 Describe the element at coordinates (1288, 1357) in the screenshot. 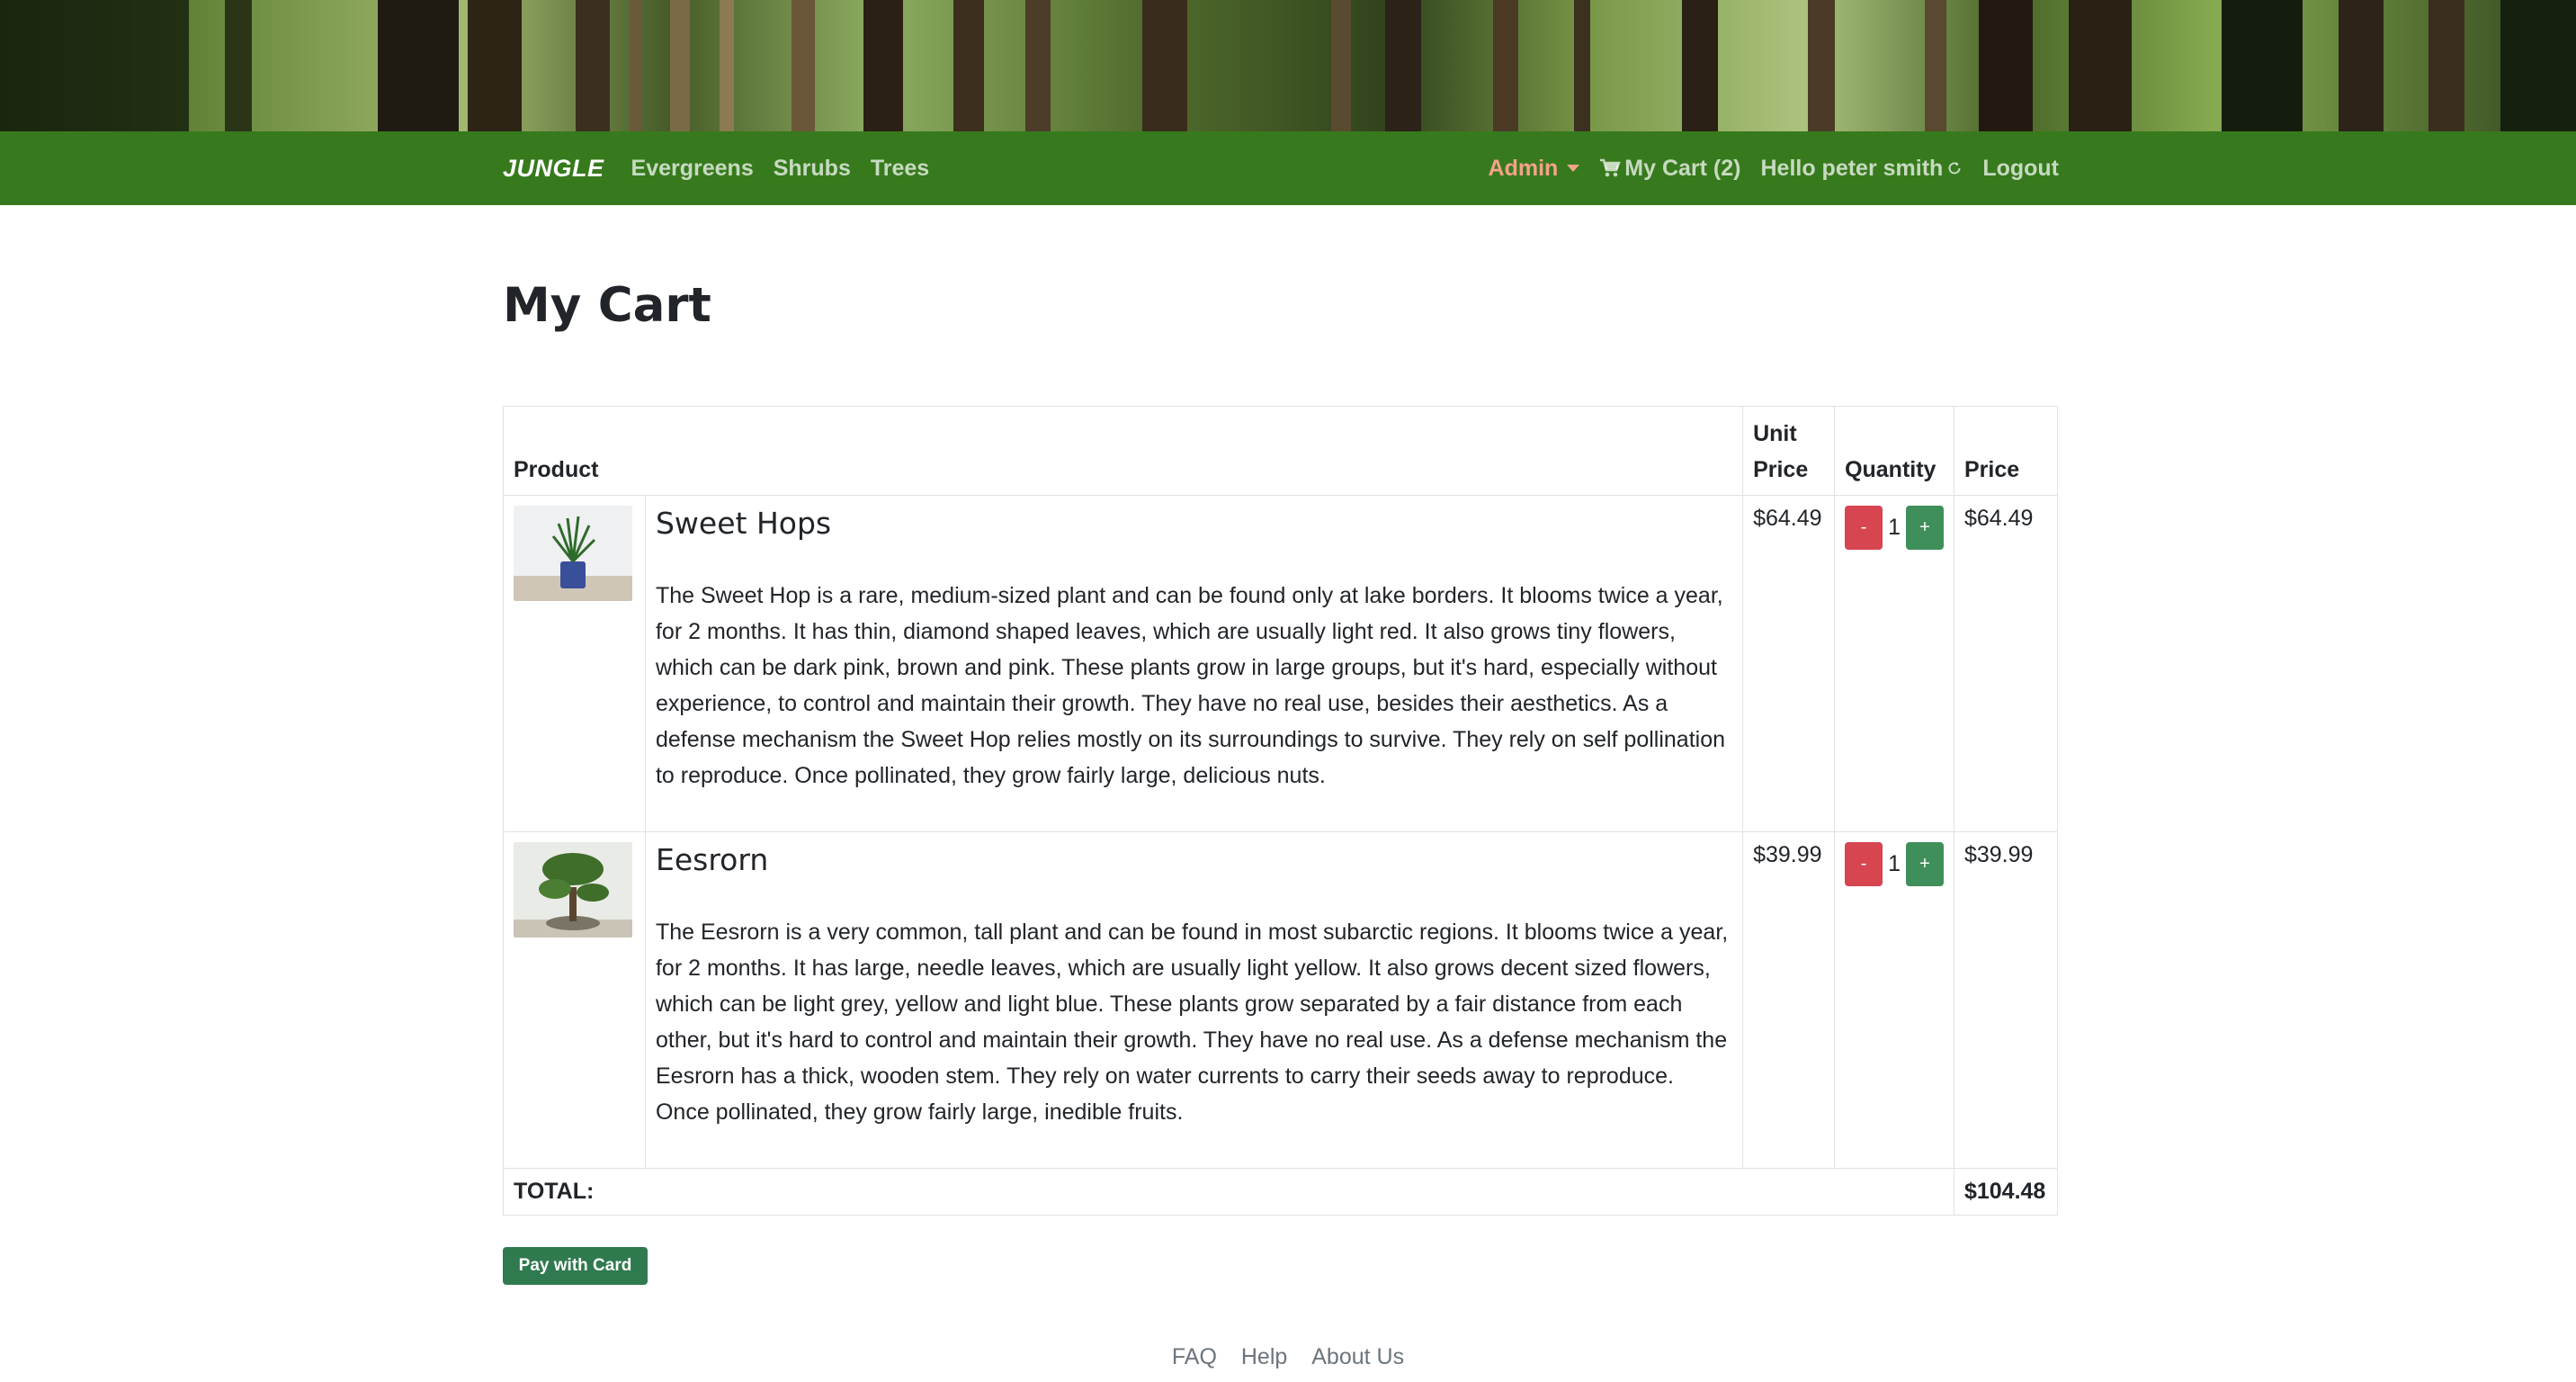

I see `footer: FAQ Help About Us` at that location.